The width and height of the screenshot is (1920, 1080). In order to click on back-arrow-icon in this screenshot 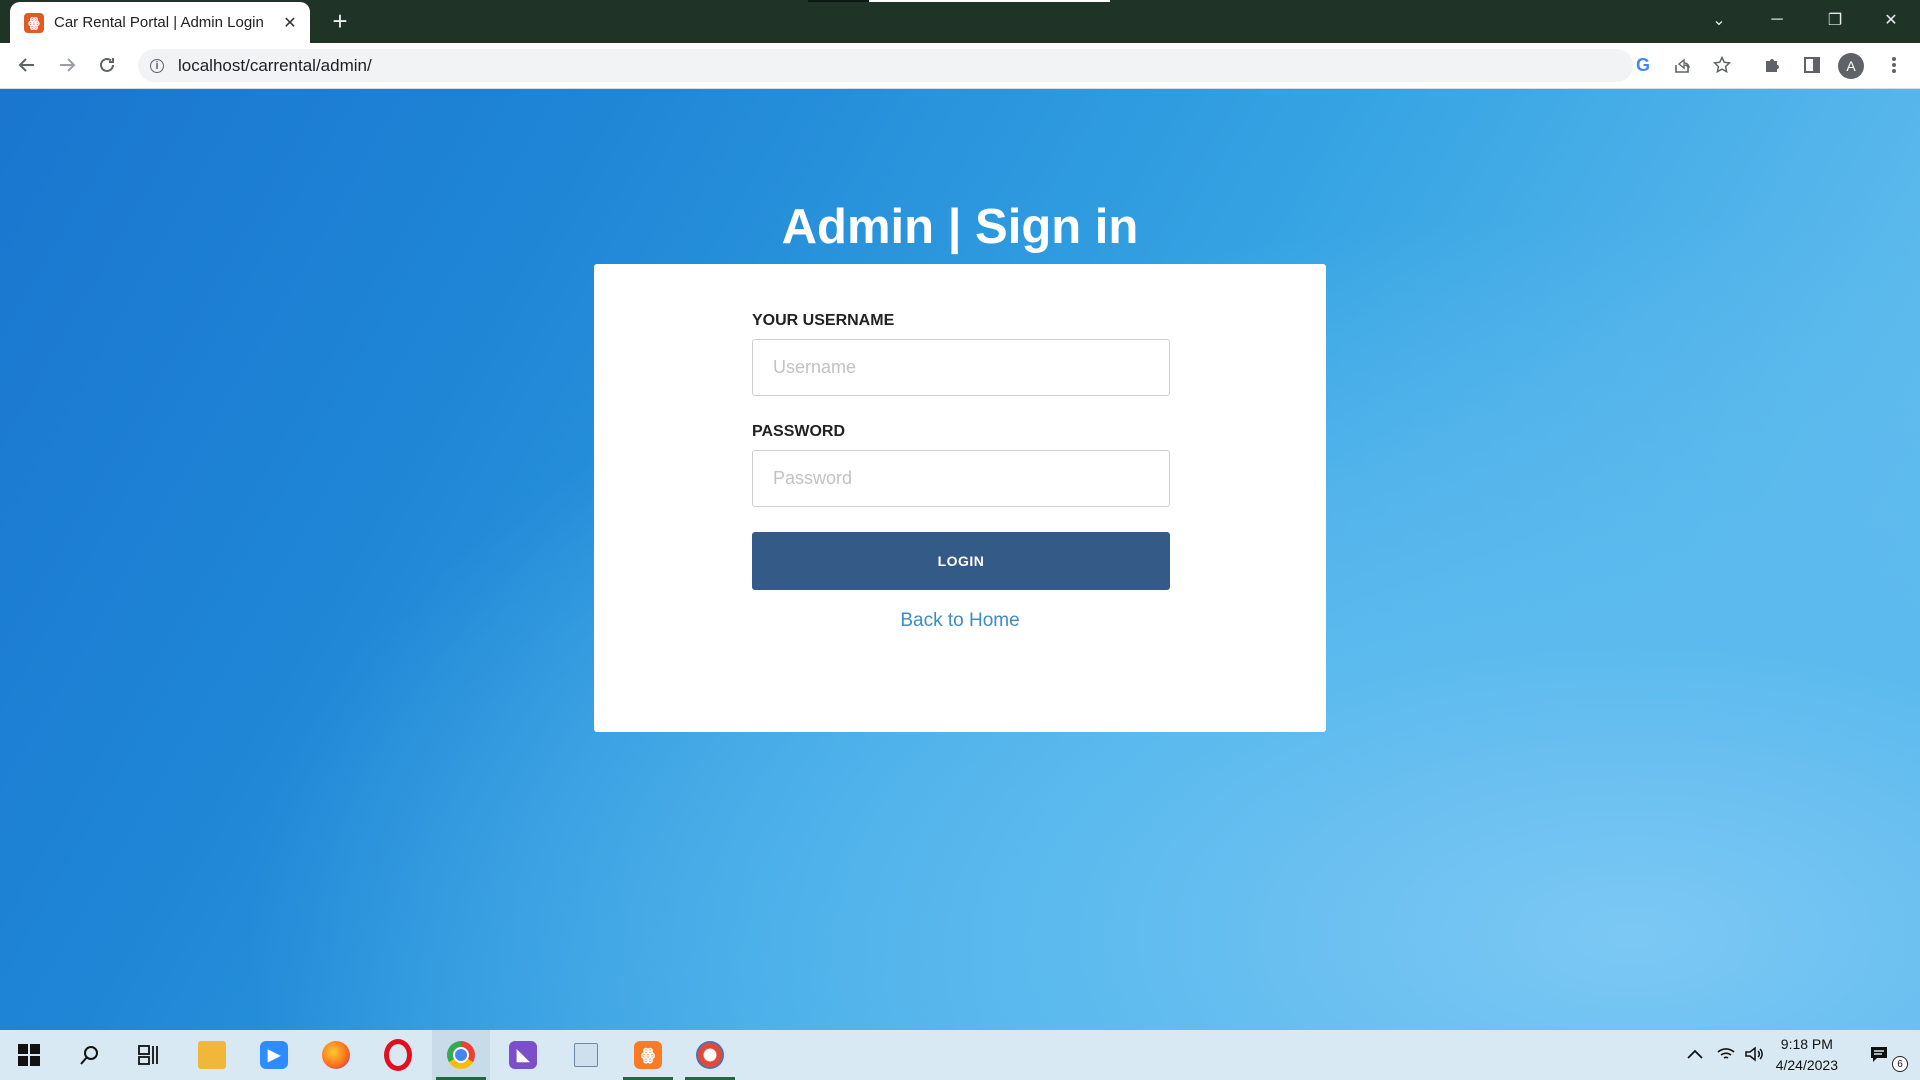, I will do `click(26, 65)`.